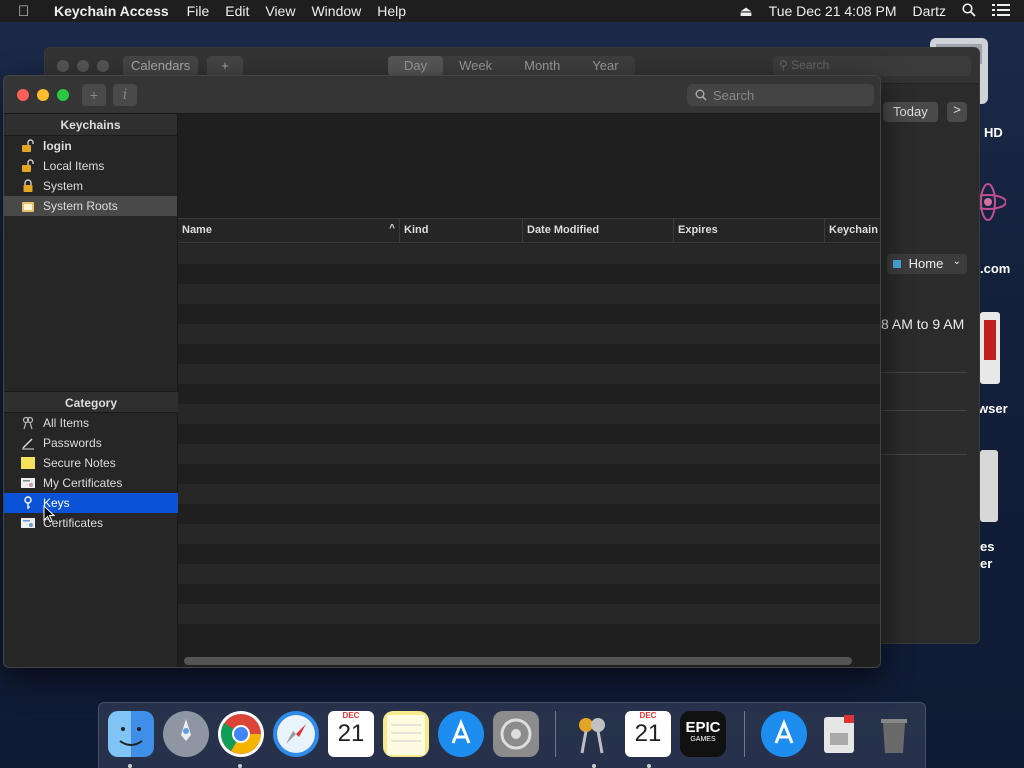 Image resolution: width=1024 pixels, height=768 pixels. What do you see at coordinates (839, 734) in the screenshot?
I see `installer-icon` at bounding box center [839, 734].